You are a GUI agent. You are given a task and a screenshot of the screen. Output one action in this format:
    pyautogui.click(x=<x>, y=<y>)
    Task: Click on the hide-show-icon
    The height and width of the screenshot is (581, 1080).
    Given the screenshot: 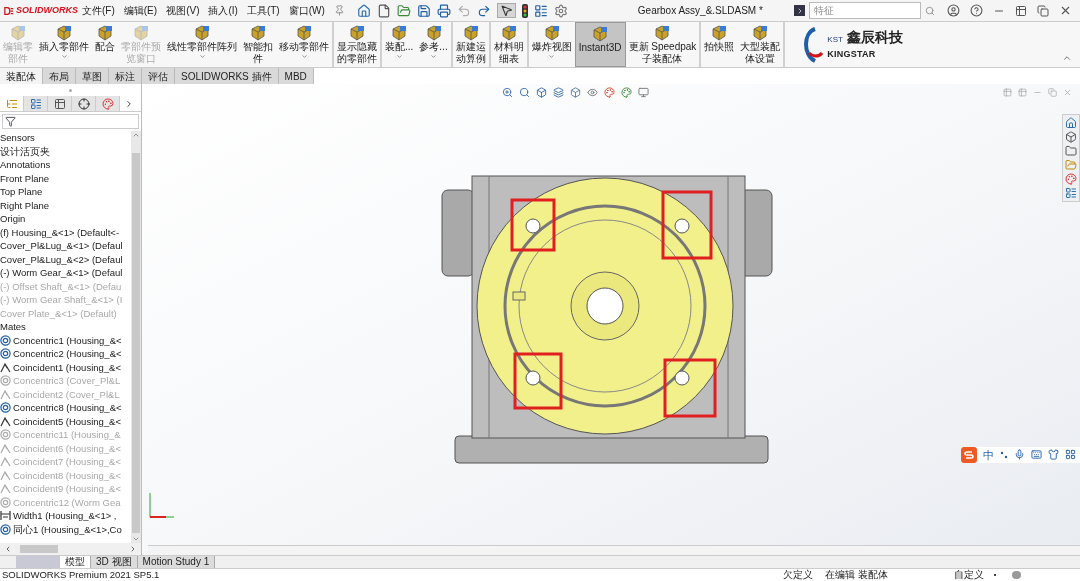 What is the action you would take?
    pyautogui.click(x=592, y=92)
    